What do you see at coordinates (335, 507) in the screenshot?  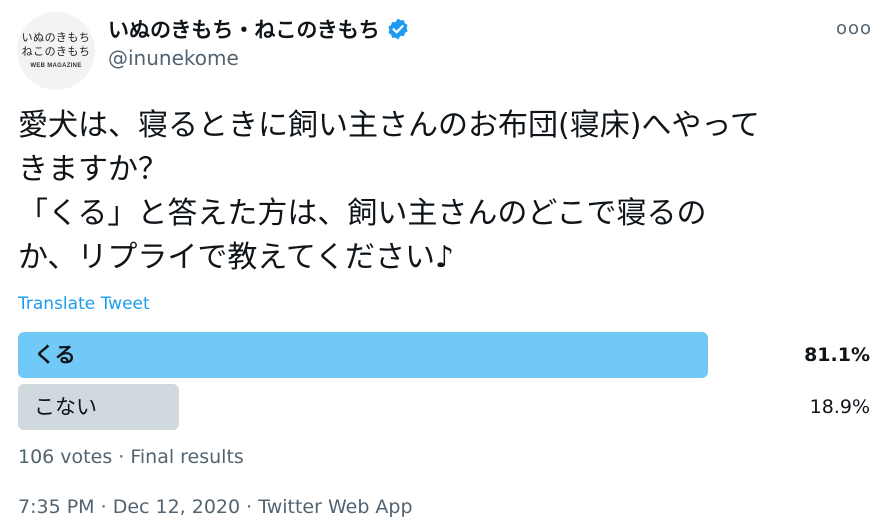 I see `source-app-link: Twitter Web App` at bounding box center [335, 507].